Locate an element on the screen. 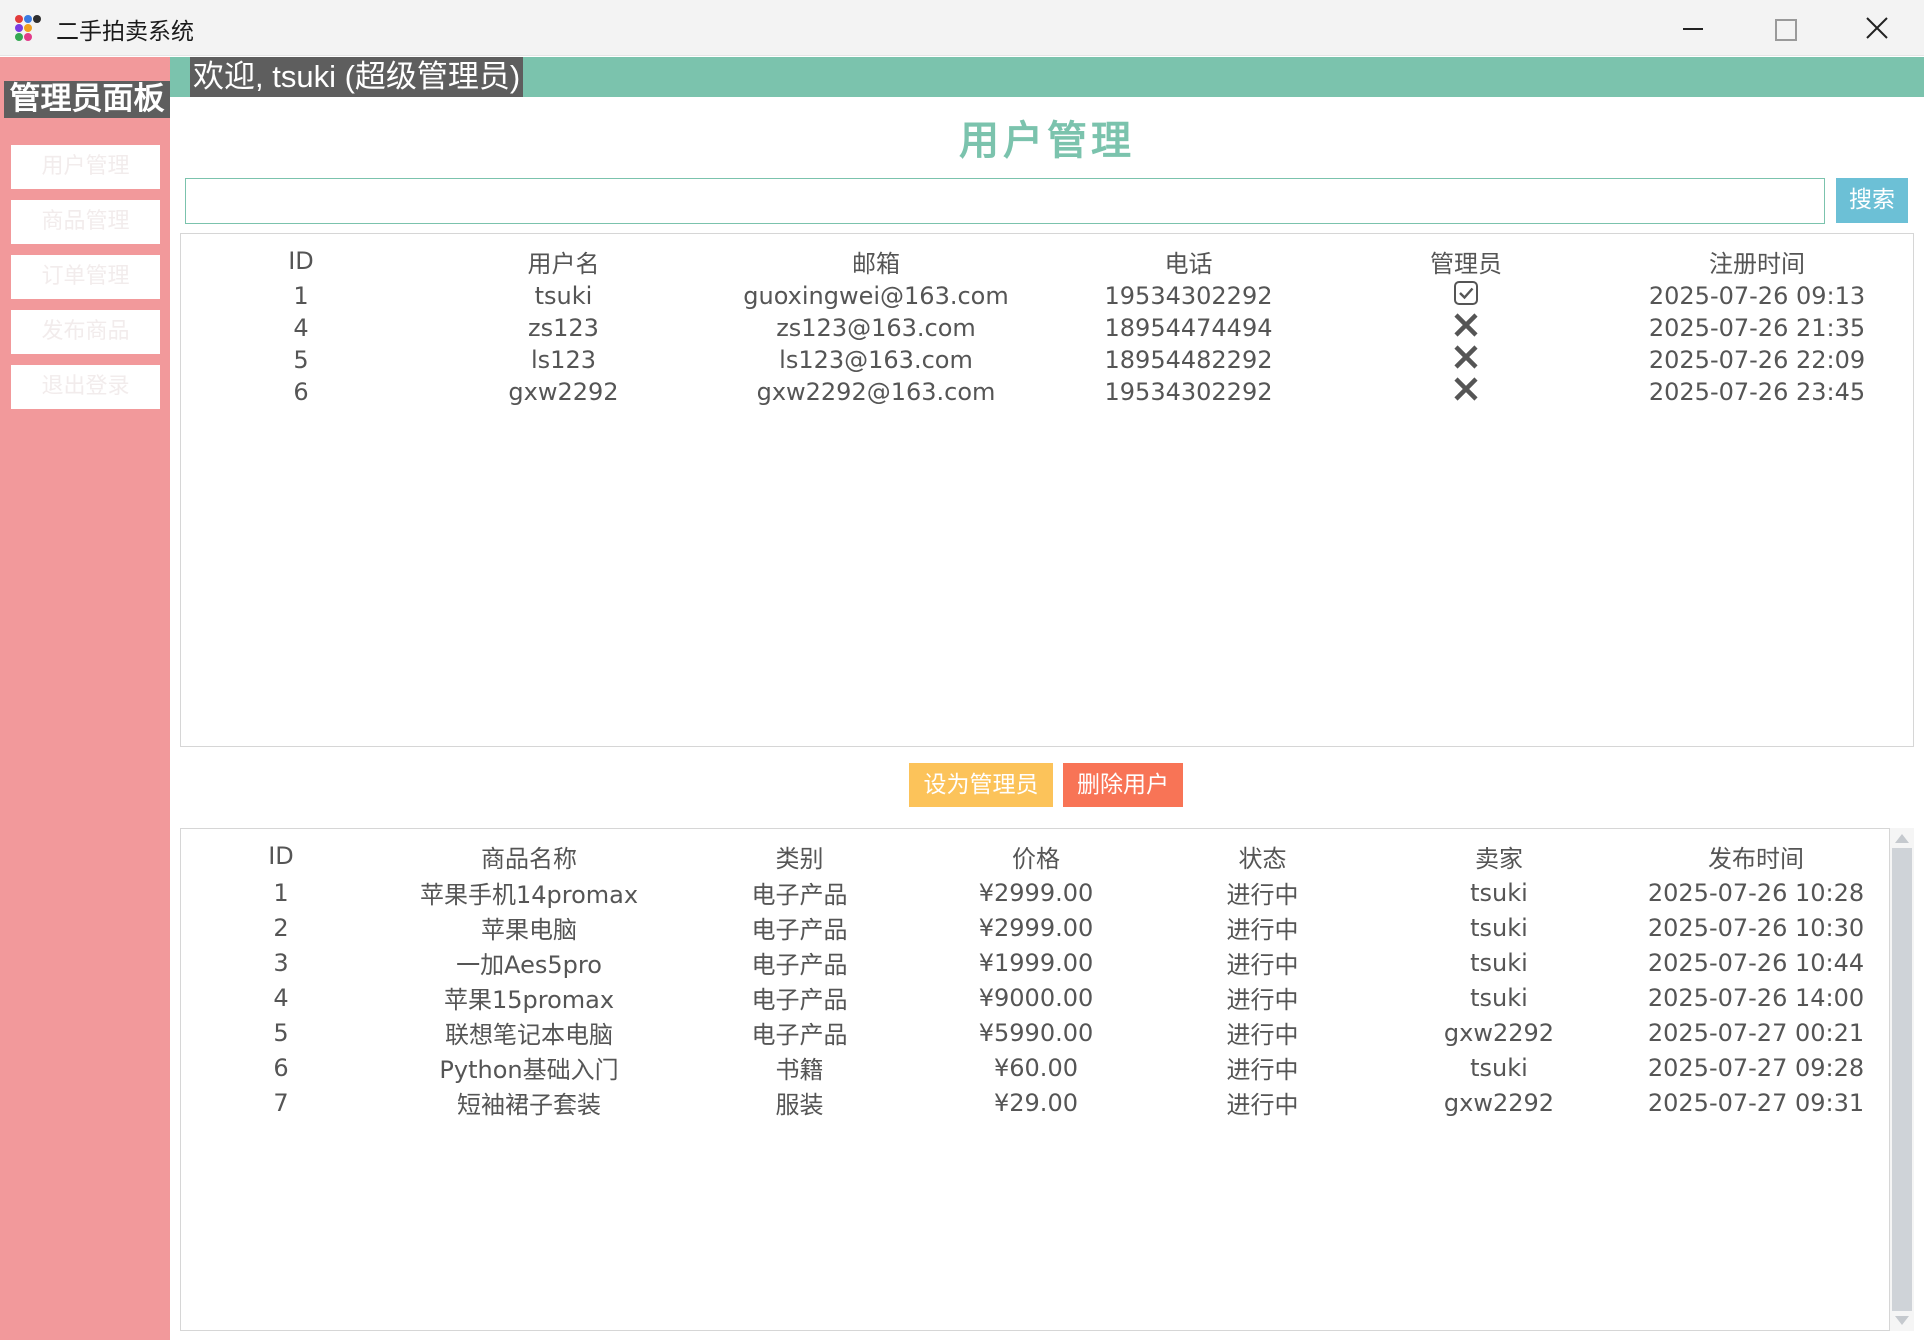  delete-user-button: 删除用户 is located at coordinates (1123, 785).